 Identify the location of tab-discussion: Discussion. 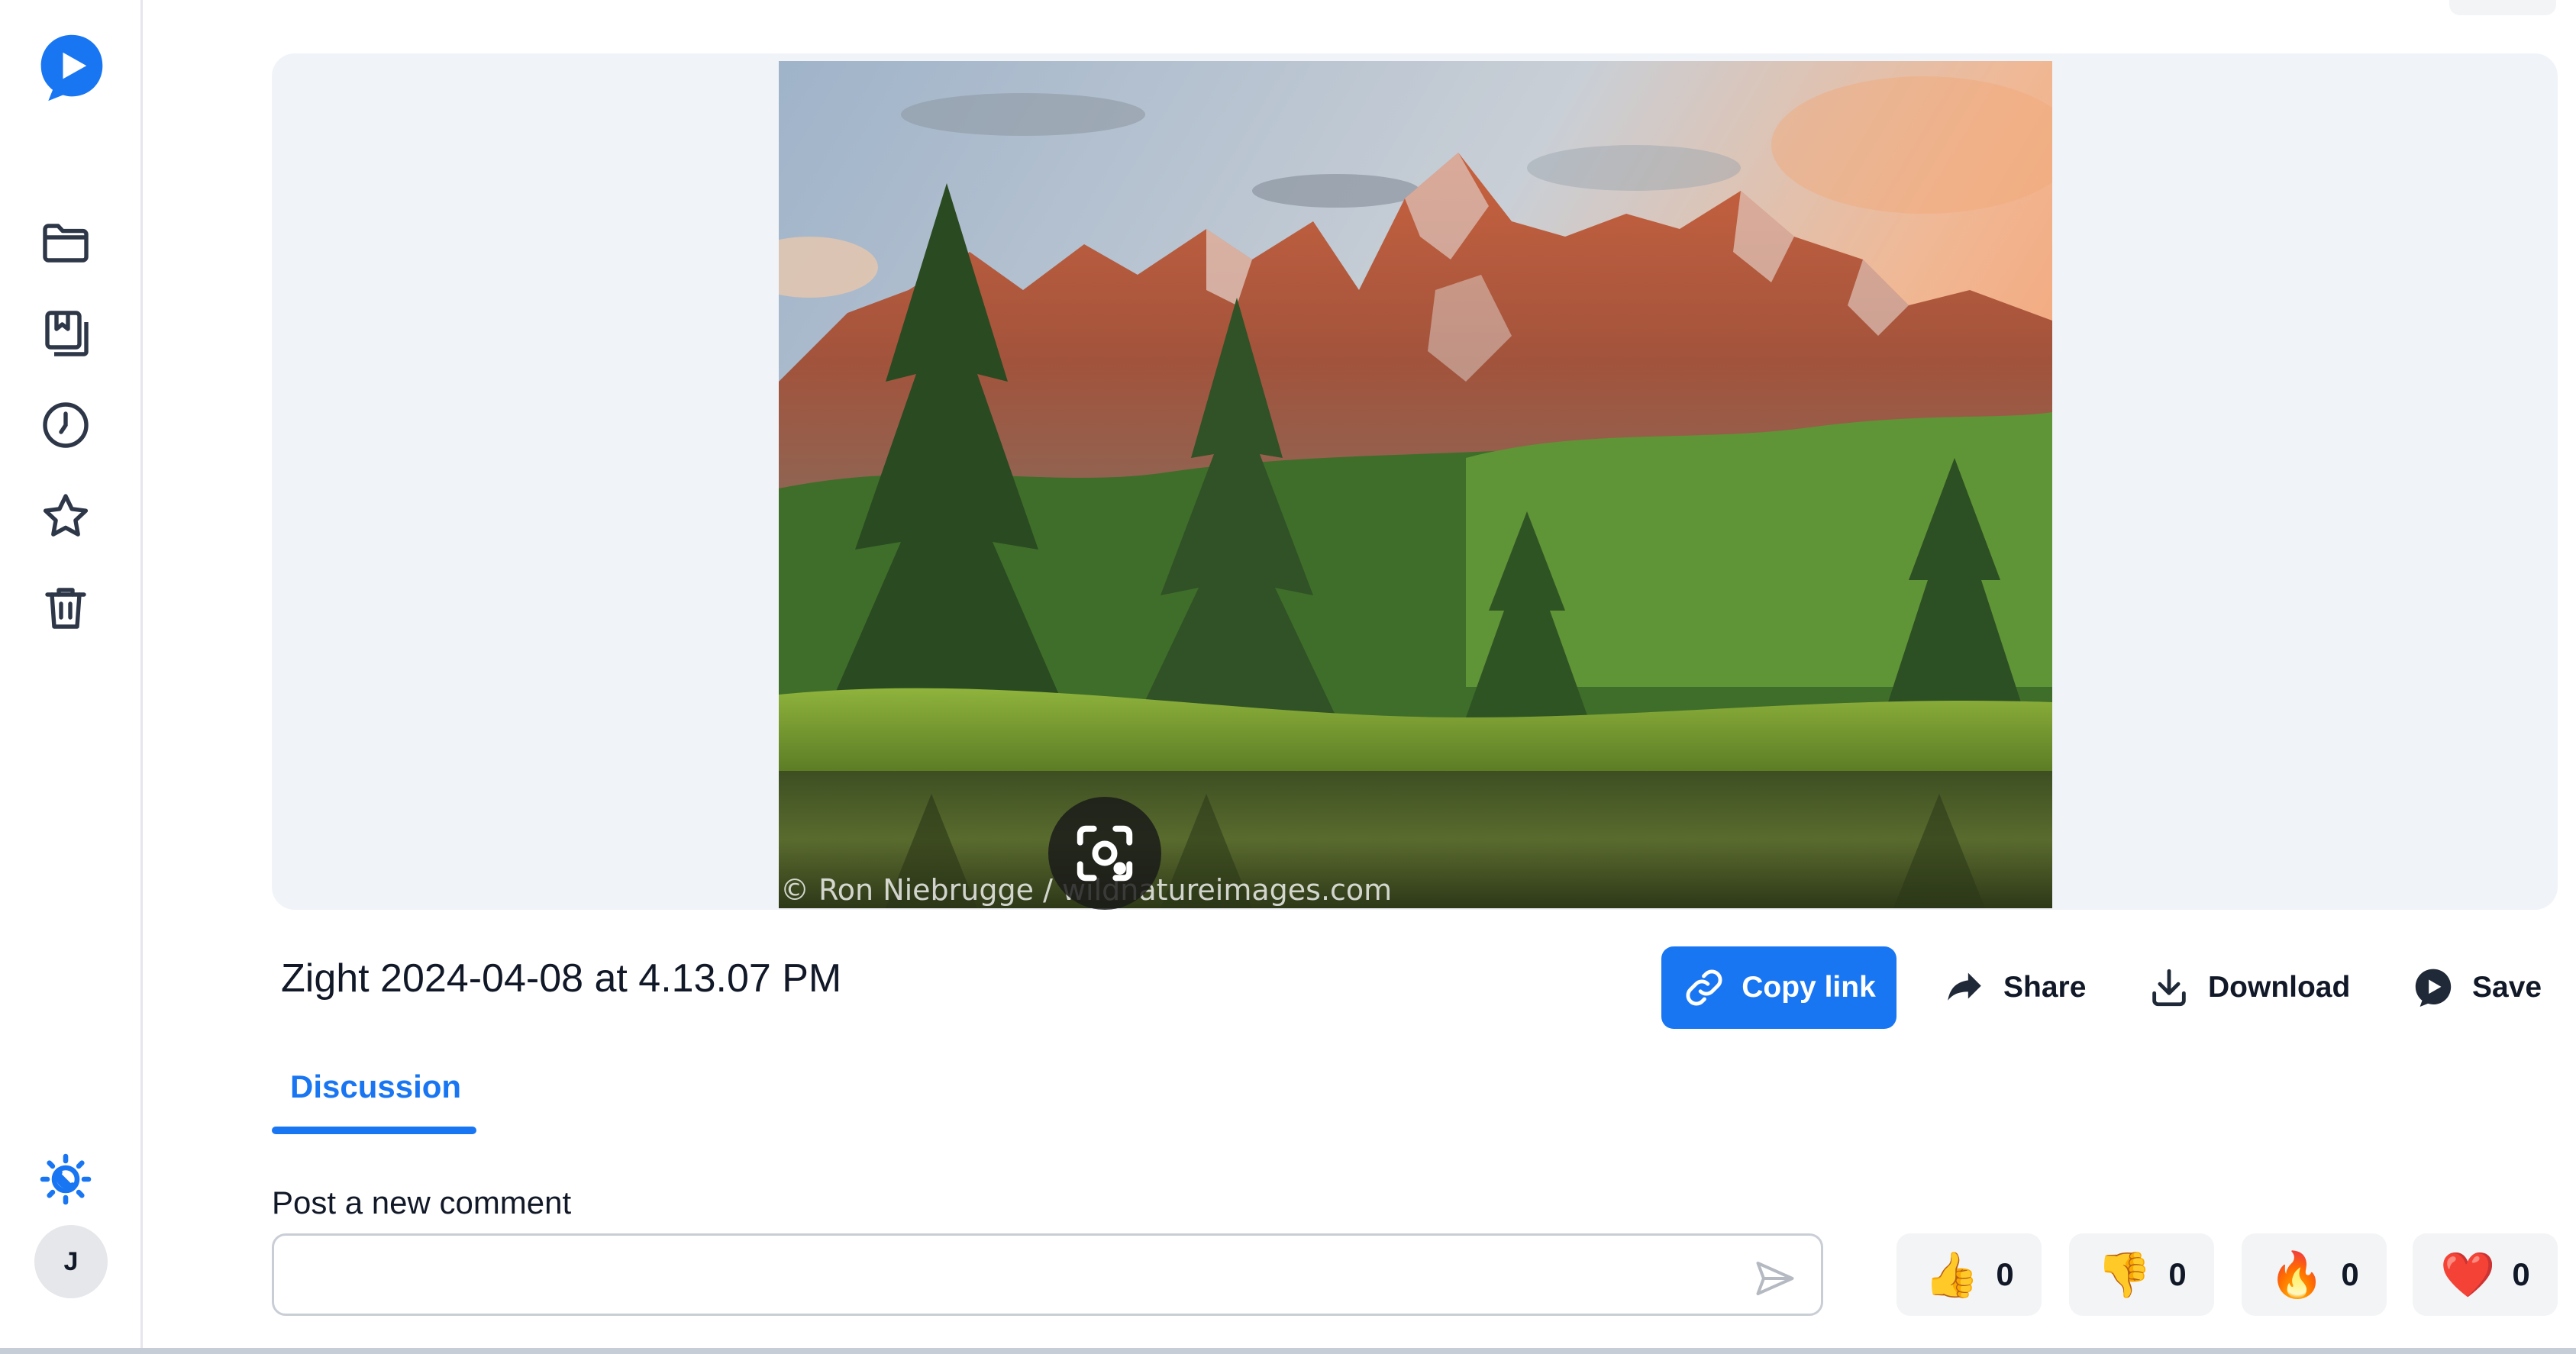
(375, 1087).